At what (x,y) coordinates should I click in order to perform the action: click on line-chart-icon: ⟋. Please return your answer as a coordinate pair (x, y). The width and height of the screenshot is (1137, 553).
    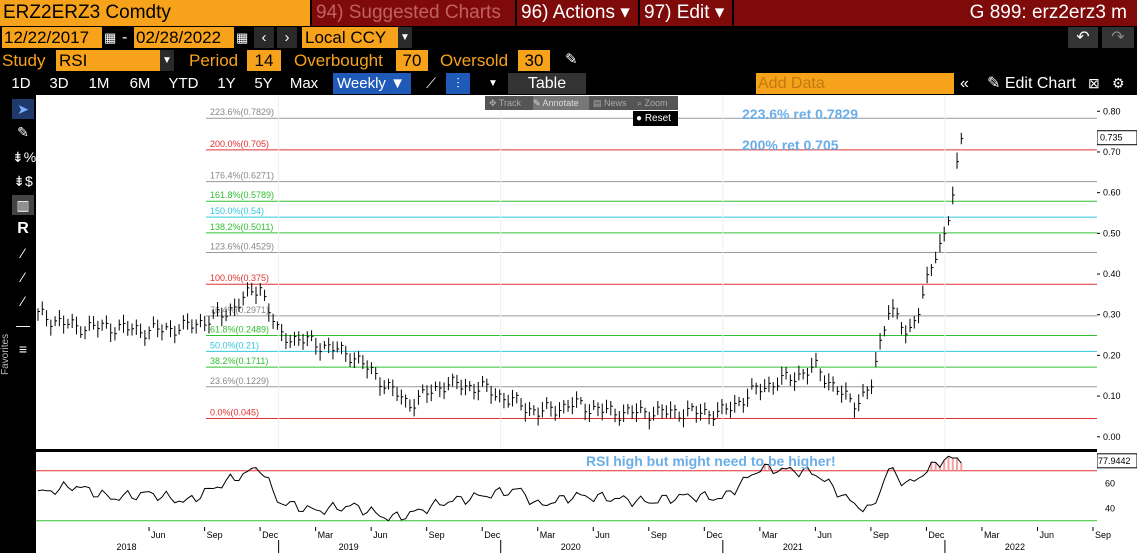
    Looking at the image, I should click on (431, 83).